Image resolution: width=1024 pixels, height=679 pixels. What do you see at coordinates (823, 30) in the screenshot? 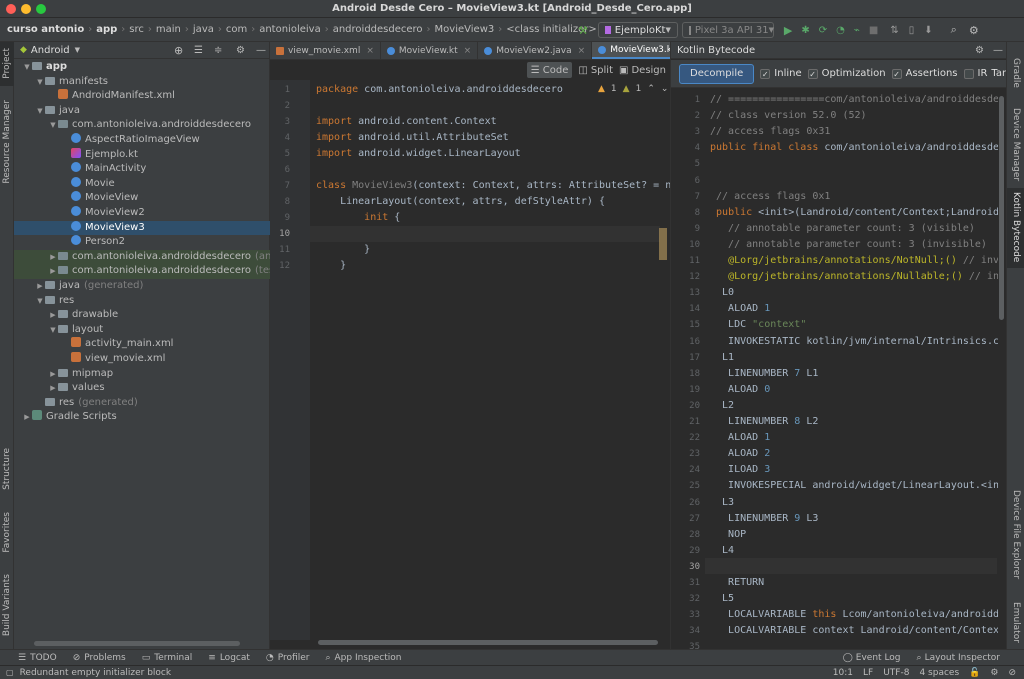
I see `apply-changes-icon: ⟳` at bounding box center [823, 30].